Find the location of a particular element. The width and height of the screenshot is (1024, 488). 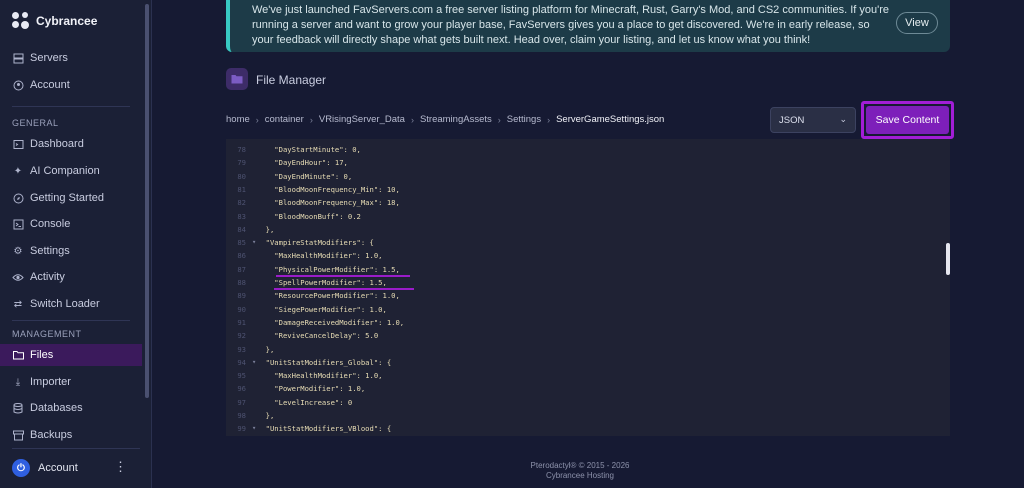

code-line: 80 "DayEndMinute": 0, is located at coordinates (586, 176).